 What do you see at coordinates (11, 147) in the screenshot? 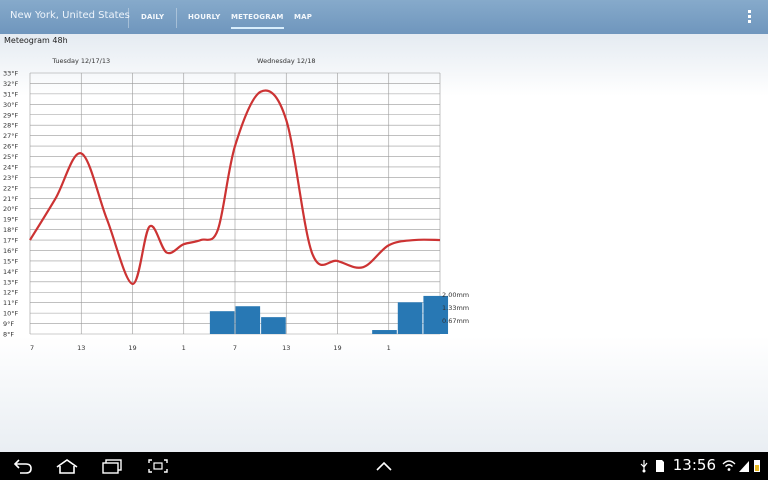
I see `y-tick-label: 26°F` at bounding box center [11, 147].